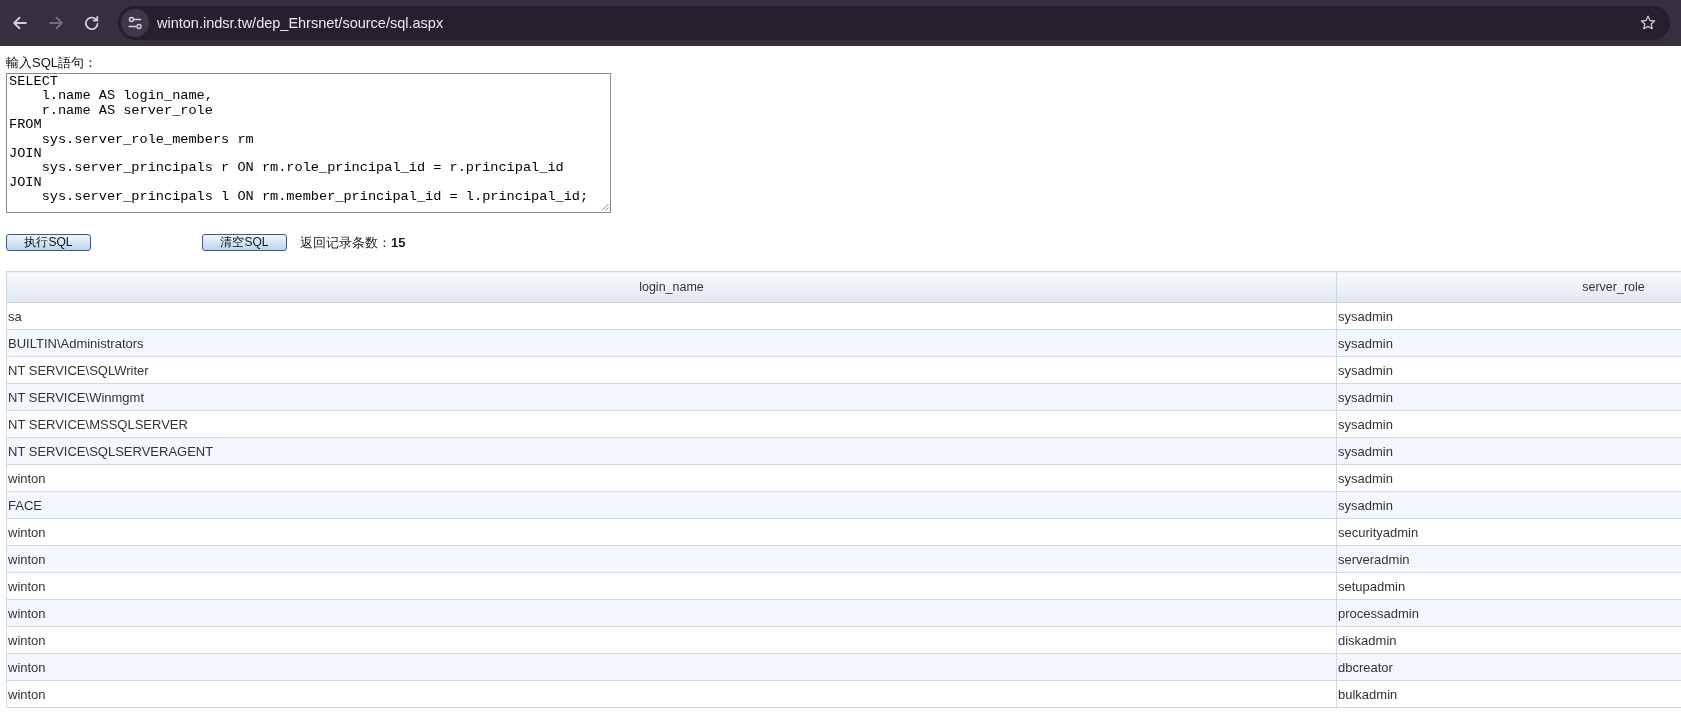 Image resolution: width=1681 pixels, height=719 pixels. I want to click on clear-sql-button: 清空SQL, so click(244, 242).